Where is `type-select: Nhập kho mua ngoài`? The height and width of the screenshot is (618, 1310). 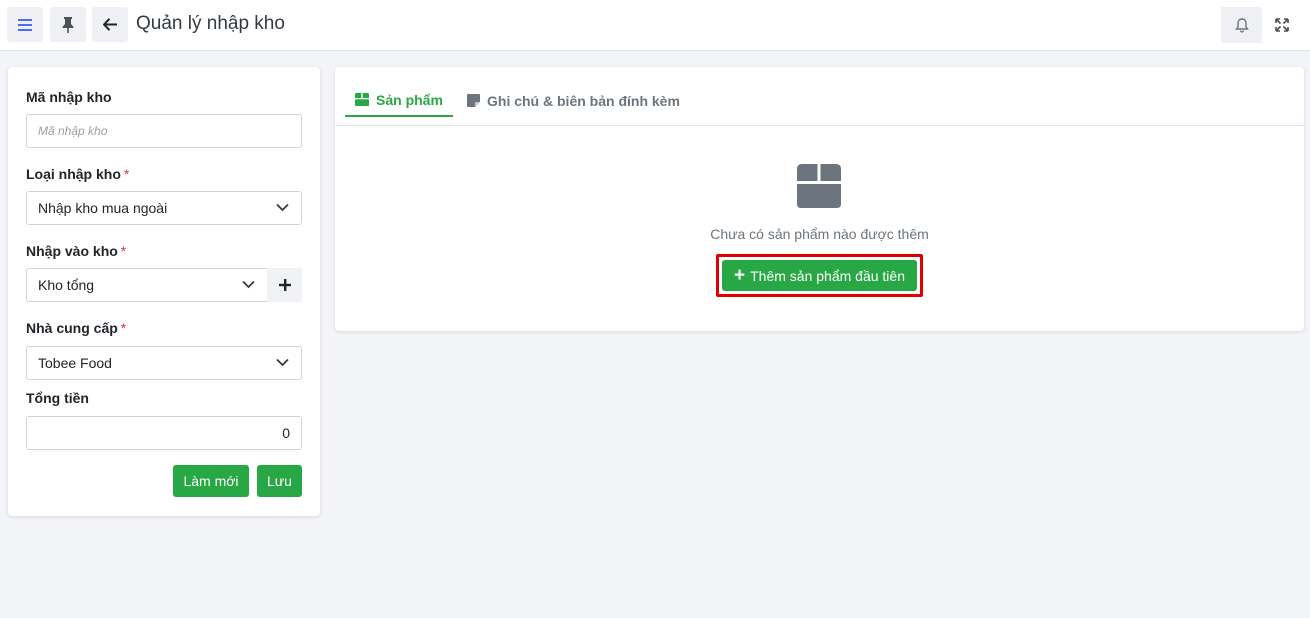
type-select: Nhập kho mua ngoài is located at coordinates (164, 208).